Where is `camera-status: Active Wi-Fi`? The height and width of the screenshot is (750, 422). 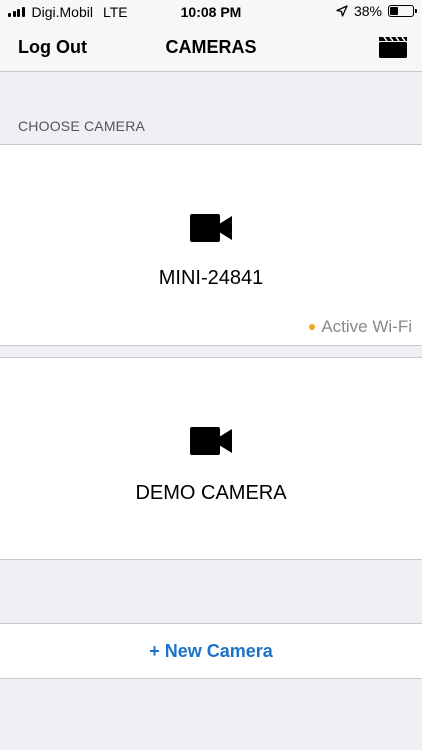
camera-status: Active Wi-Fi is located at coordinates (360, 327).